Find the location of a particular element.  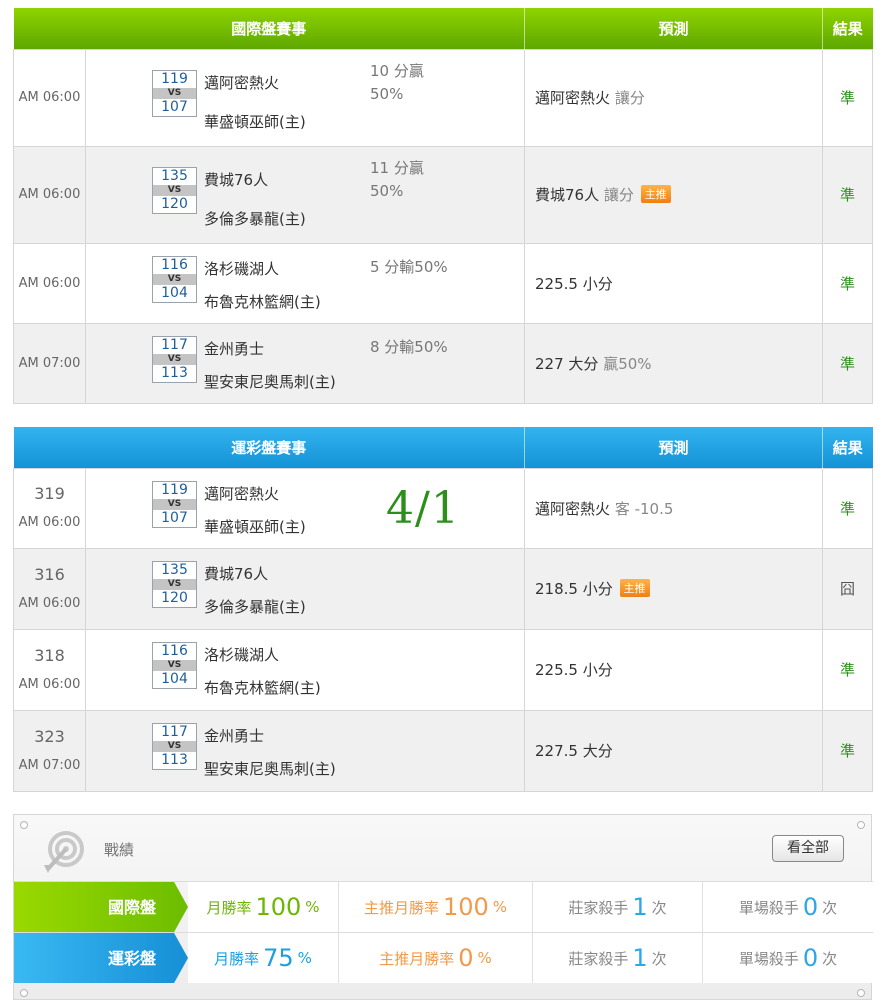

lottery-header-pred: 預測 is located at coordinates (674, 447).